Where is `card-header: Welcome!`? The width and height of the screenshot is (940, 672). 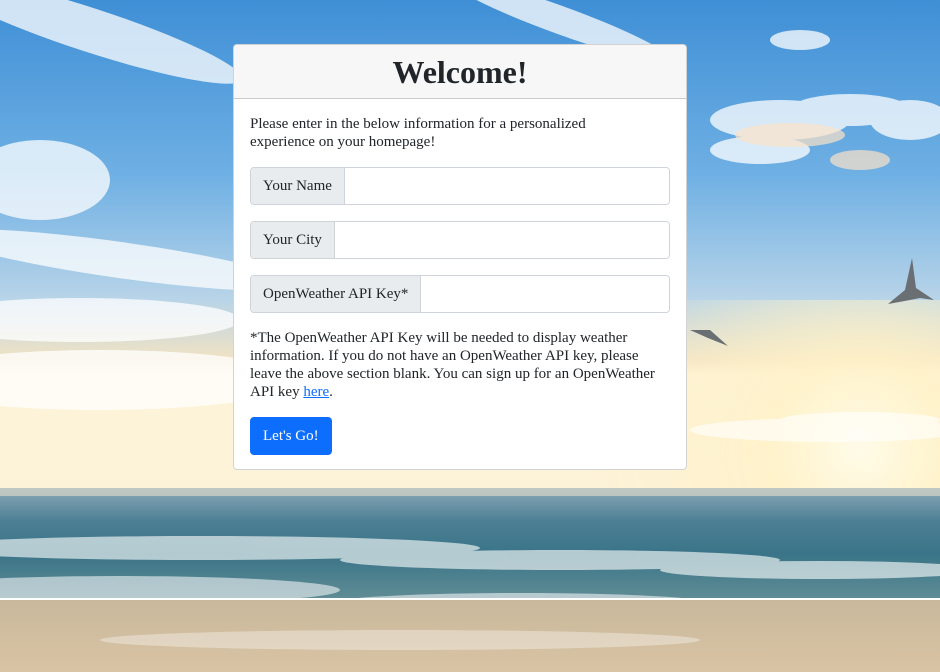
card-header: Welcome! is located at coordinates (460, 72).